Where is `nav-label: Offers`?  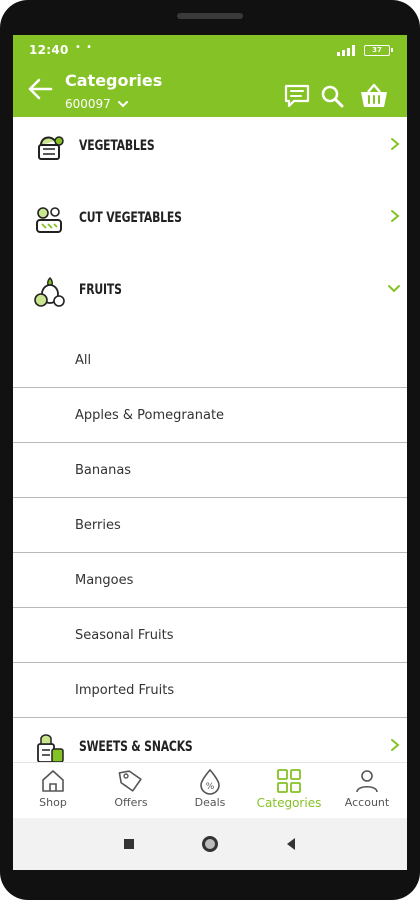 nav-label: Offers is located at coordinates (131, 802).